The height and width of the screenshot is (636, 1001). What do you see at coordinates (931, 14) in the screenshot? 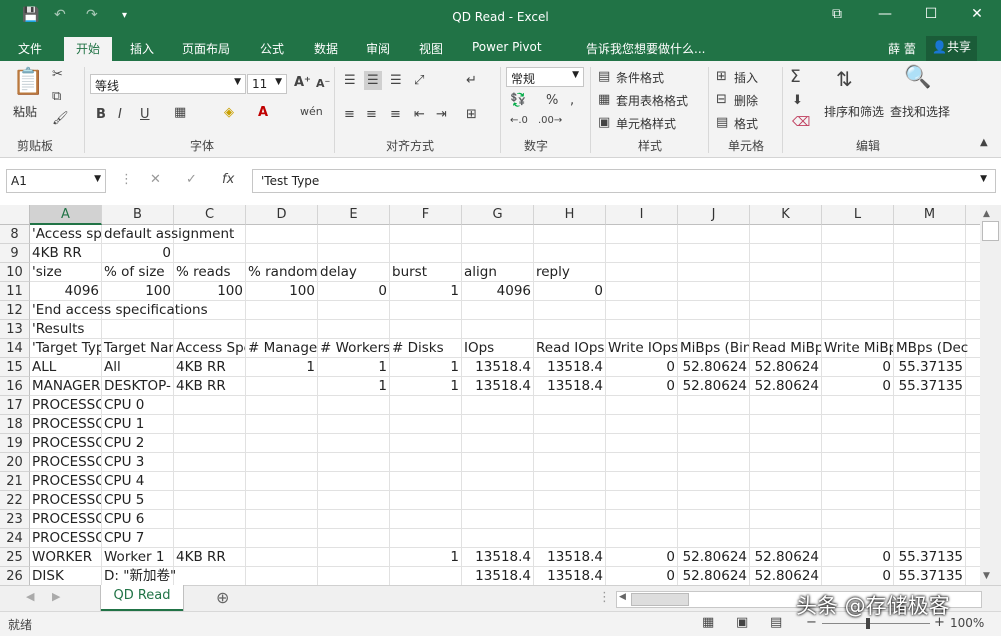
I see `maximize-button: ☐` at bounding box center [931, 14].